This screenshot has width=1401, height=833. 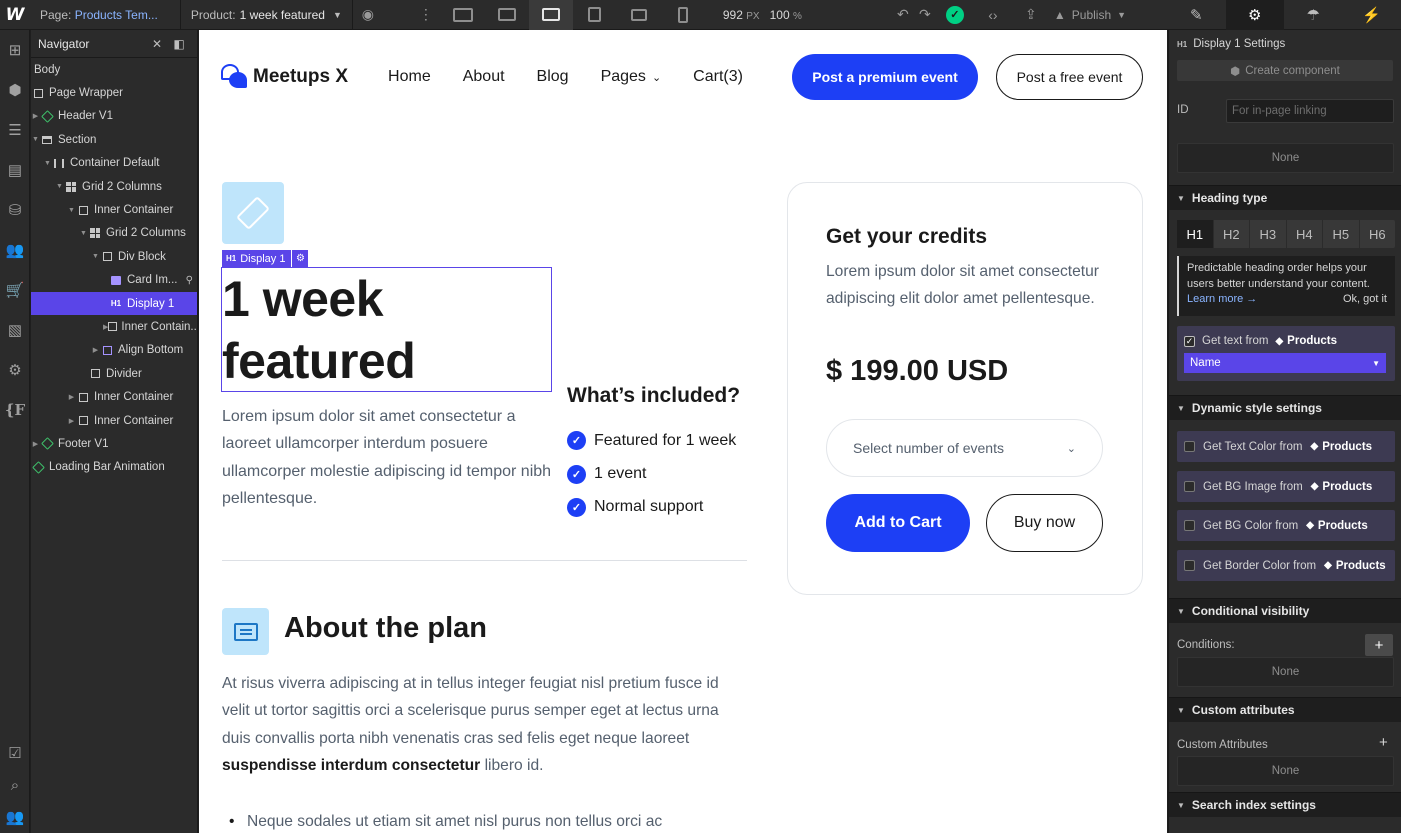 I want to click on tab-h5: H5, so click(x=1341, y=234).